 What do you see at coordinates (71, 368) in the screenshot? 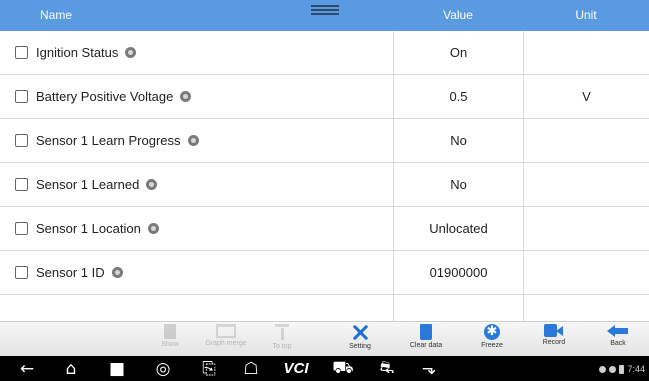
I see `home-icon: ⌂` at bounding box center [71, 368].